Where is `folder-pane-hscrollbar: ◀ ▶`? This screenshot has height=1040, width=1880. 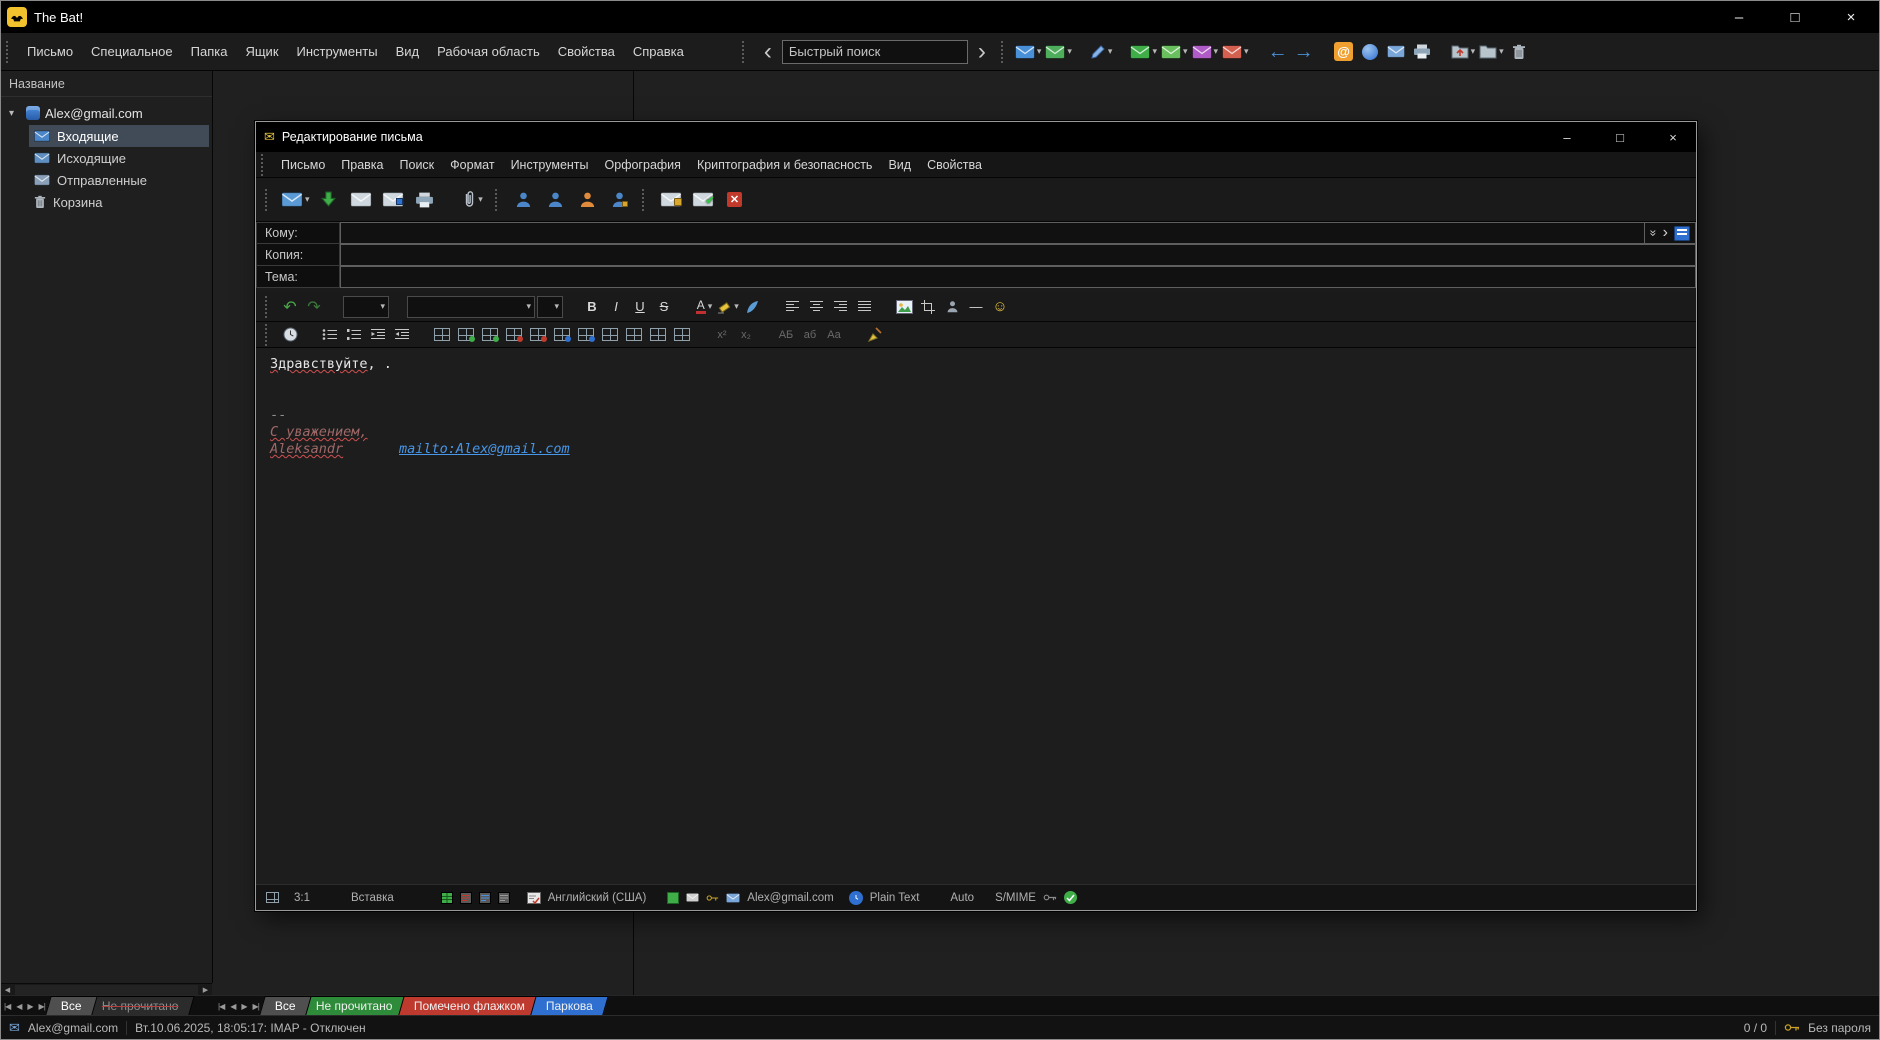 folder-pane-hscrollbar: ◀ ▶ is located at coordinates (106, 989).